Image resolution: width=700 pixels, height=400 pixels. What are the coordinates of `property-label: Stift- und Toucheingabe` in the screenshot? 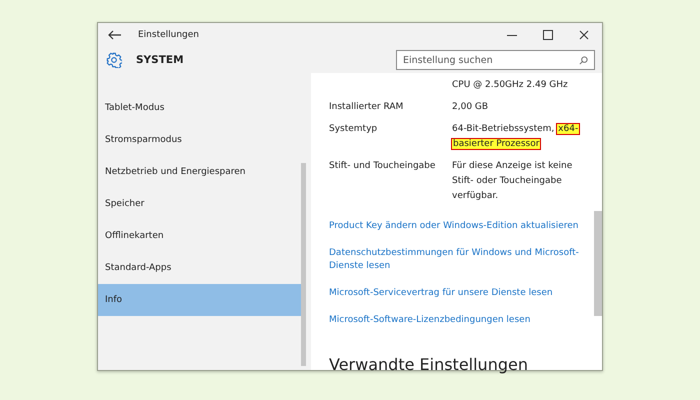 It's located at (382, 166).